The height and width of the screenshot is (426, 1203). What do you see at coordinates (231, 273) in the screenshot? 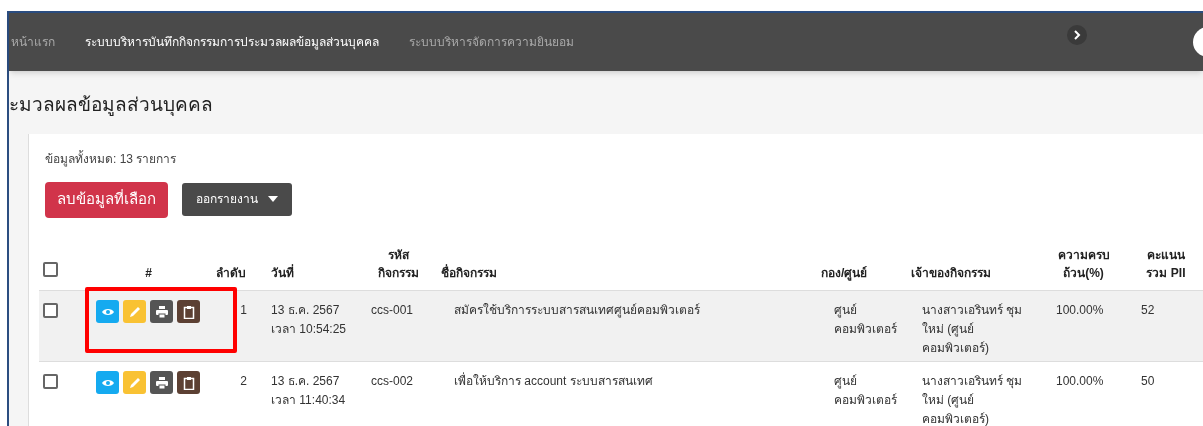
I see `column-header: ลำดับ` at bounding box center [231, 273].